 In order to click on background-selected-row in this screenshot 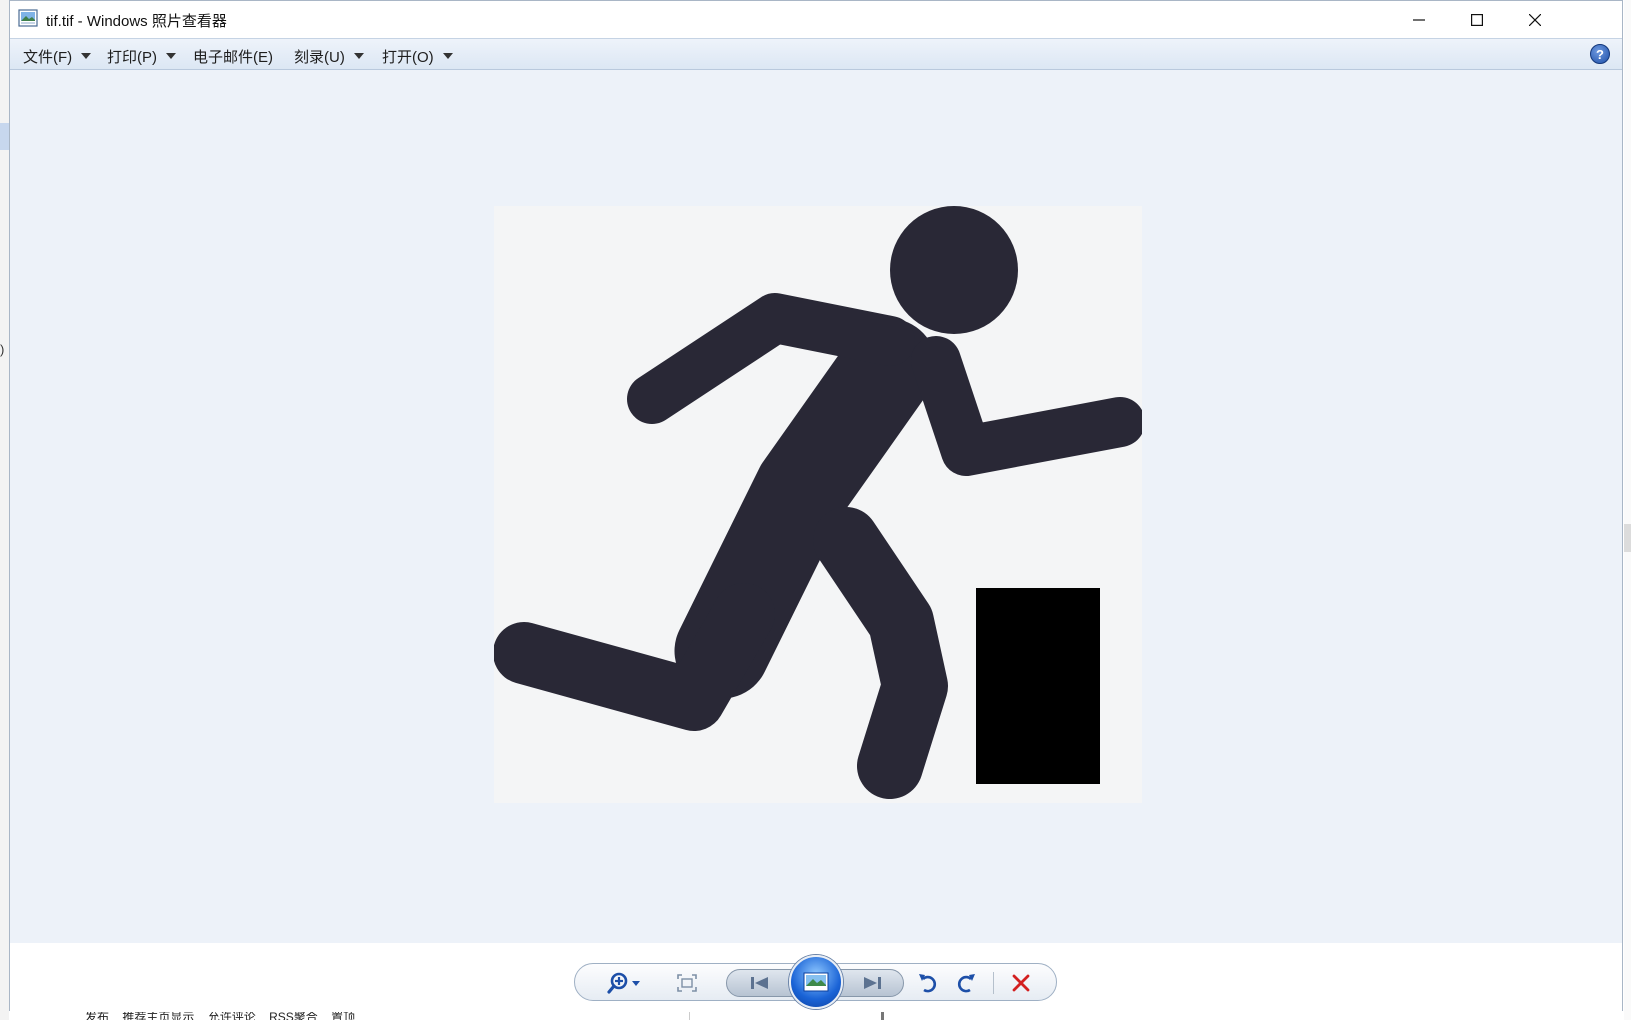, I will do `click(4, 136)`.